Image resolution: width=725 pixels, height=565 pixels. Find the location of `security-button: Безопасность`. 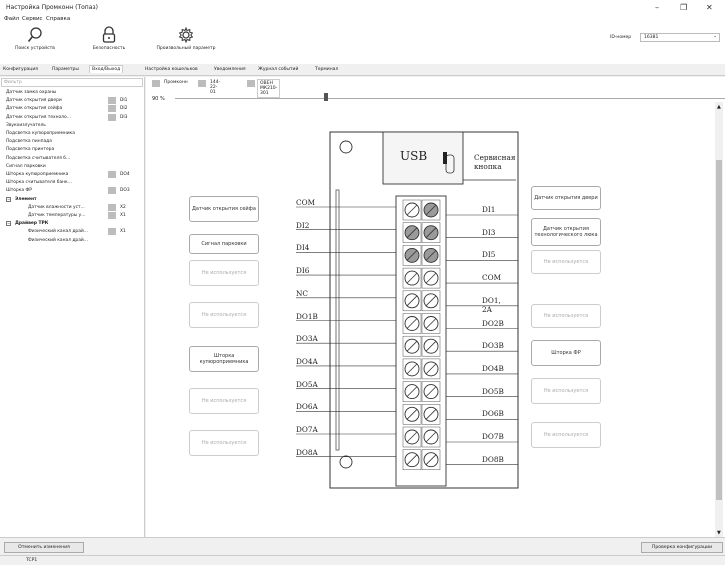

security-button: Безопасность is located at coordinates (109, 38).